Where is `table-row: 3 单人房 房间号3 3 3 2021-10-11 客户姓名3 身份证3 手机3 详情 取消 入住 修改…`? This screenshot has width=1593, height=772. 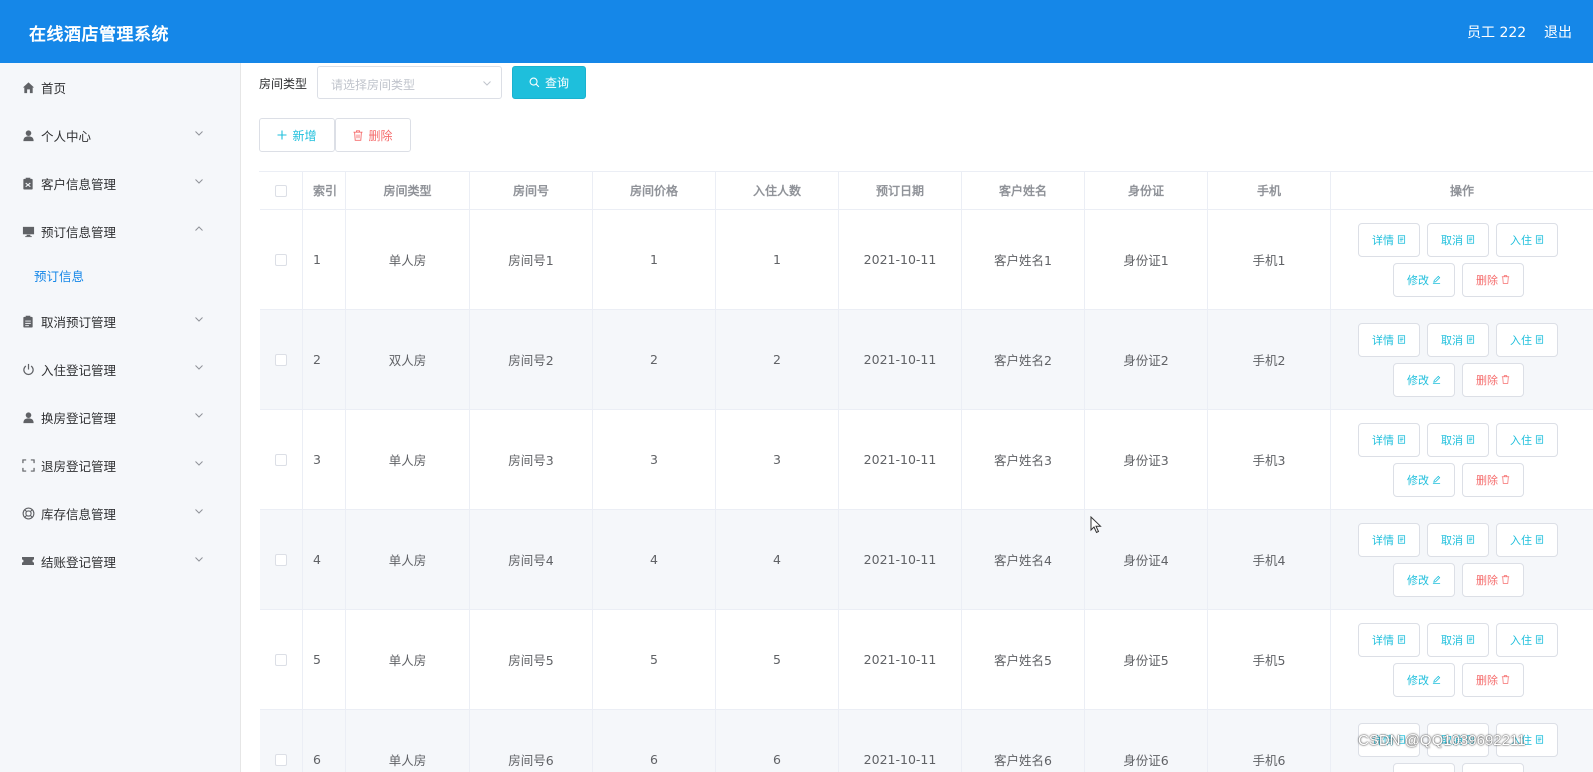
table-row: 3 单人房 房间号3 3 3 2021-10-11 客户姓名3 身份证3 手机3 详情 取消 入住 修改… is located at coordinates (926, 460).